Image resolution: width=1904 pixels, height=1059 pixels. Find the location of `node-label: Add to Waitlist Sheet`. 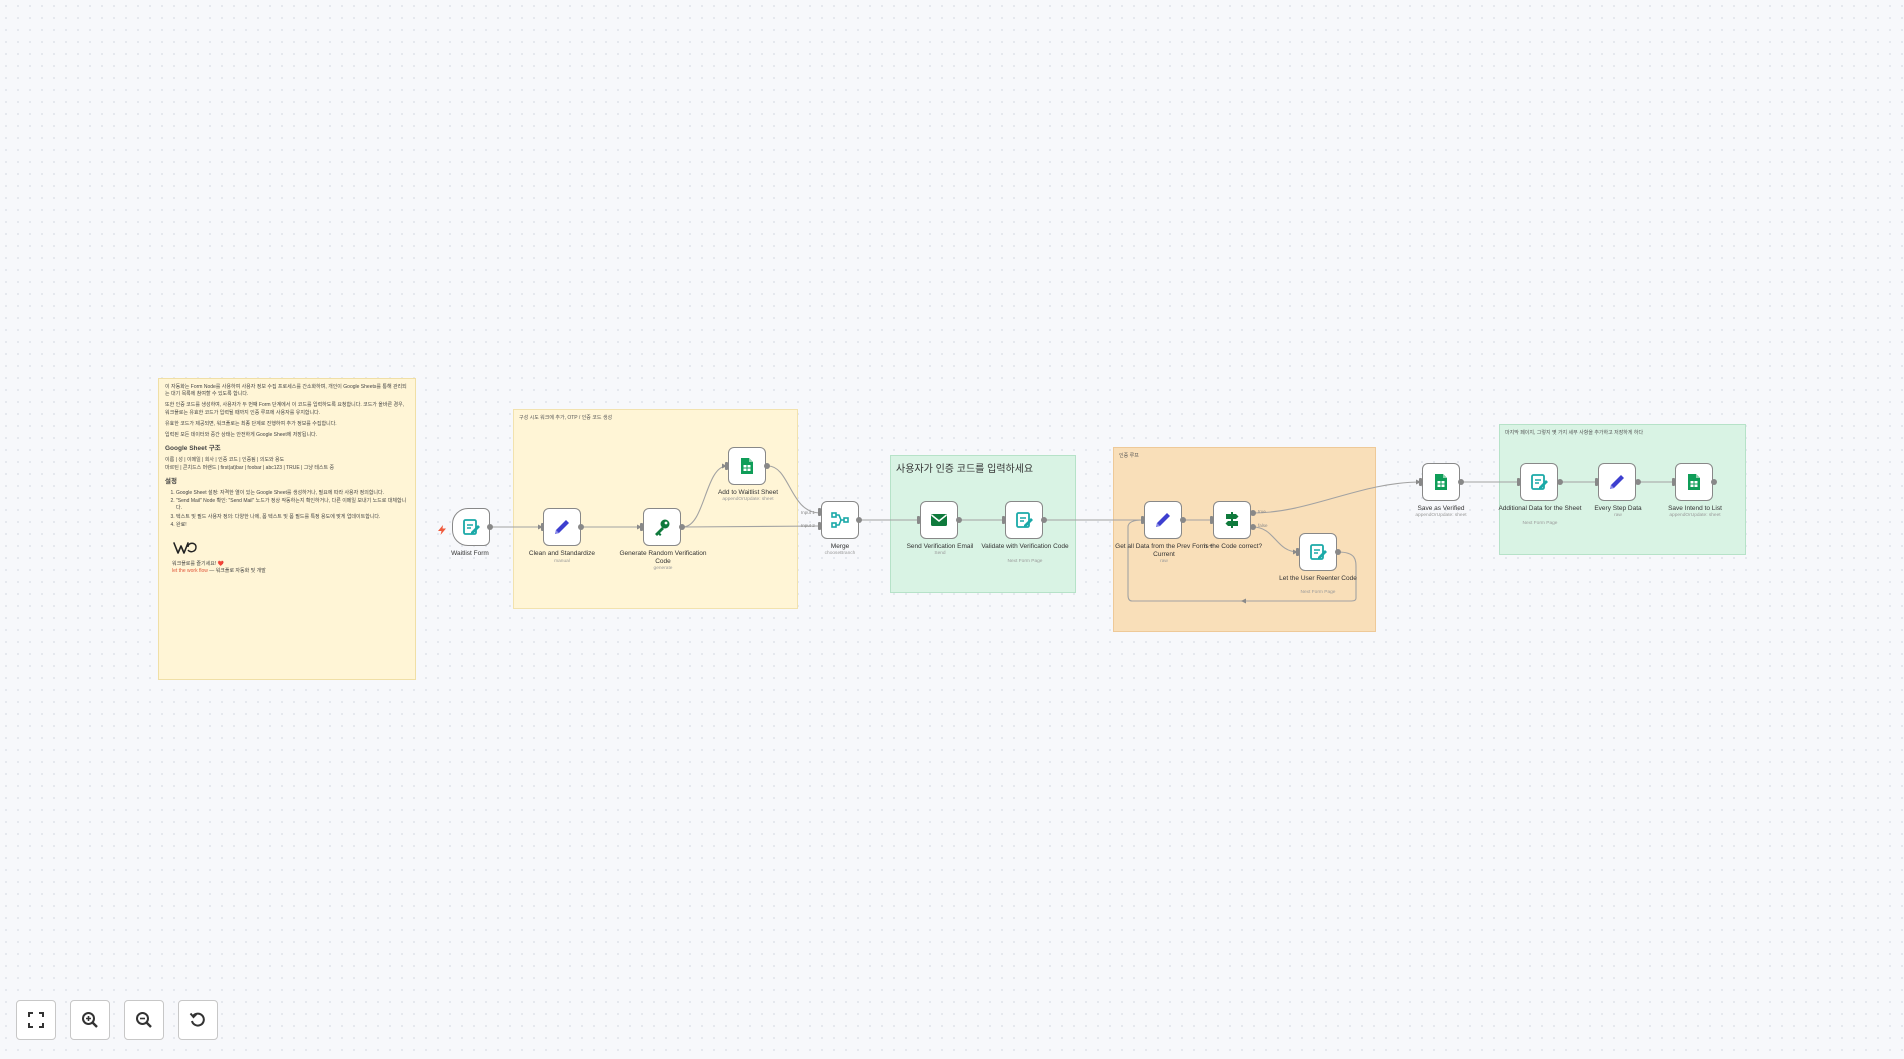

node-label: Add to Waitlist Sheet is located at coordinates (748, 492).